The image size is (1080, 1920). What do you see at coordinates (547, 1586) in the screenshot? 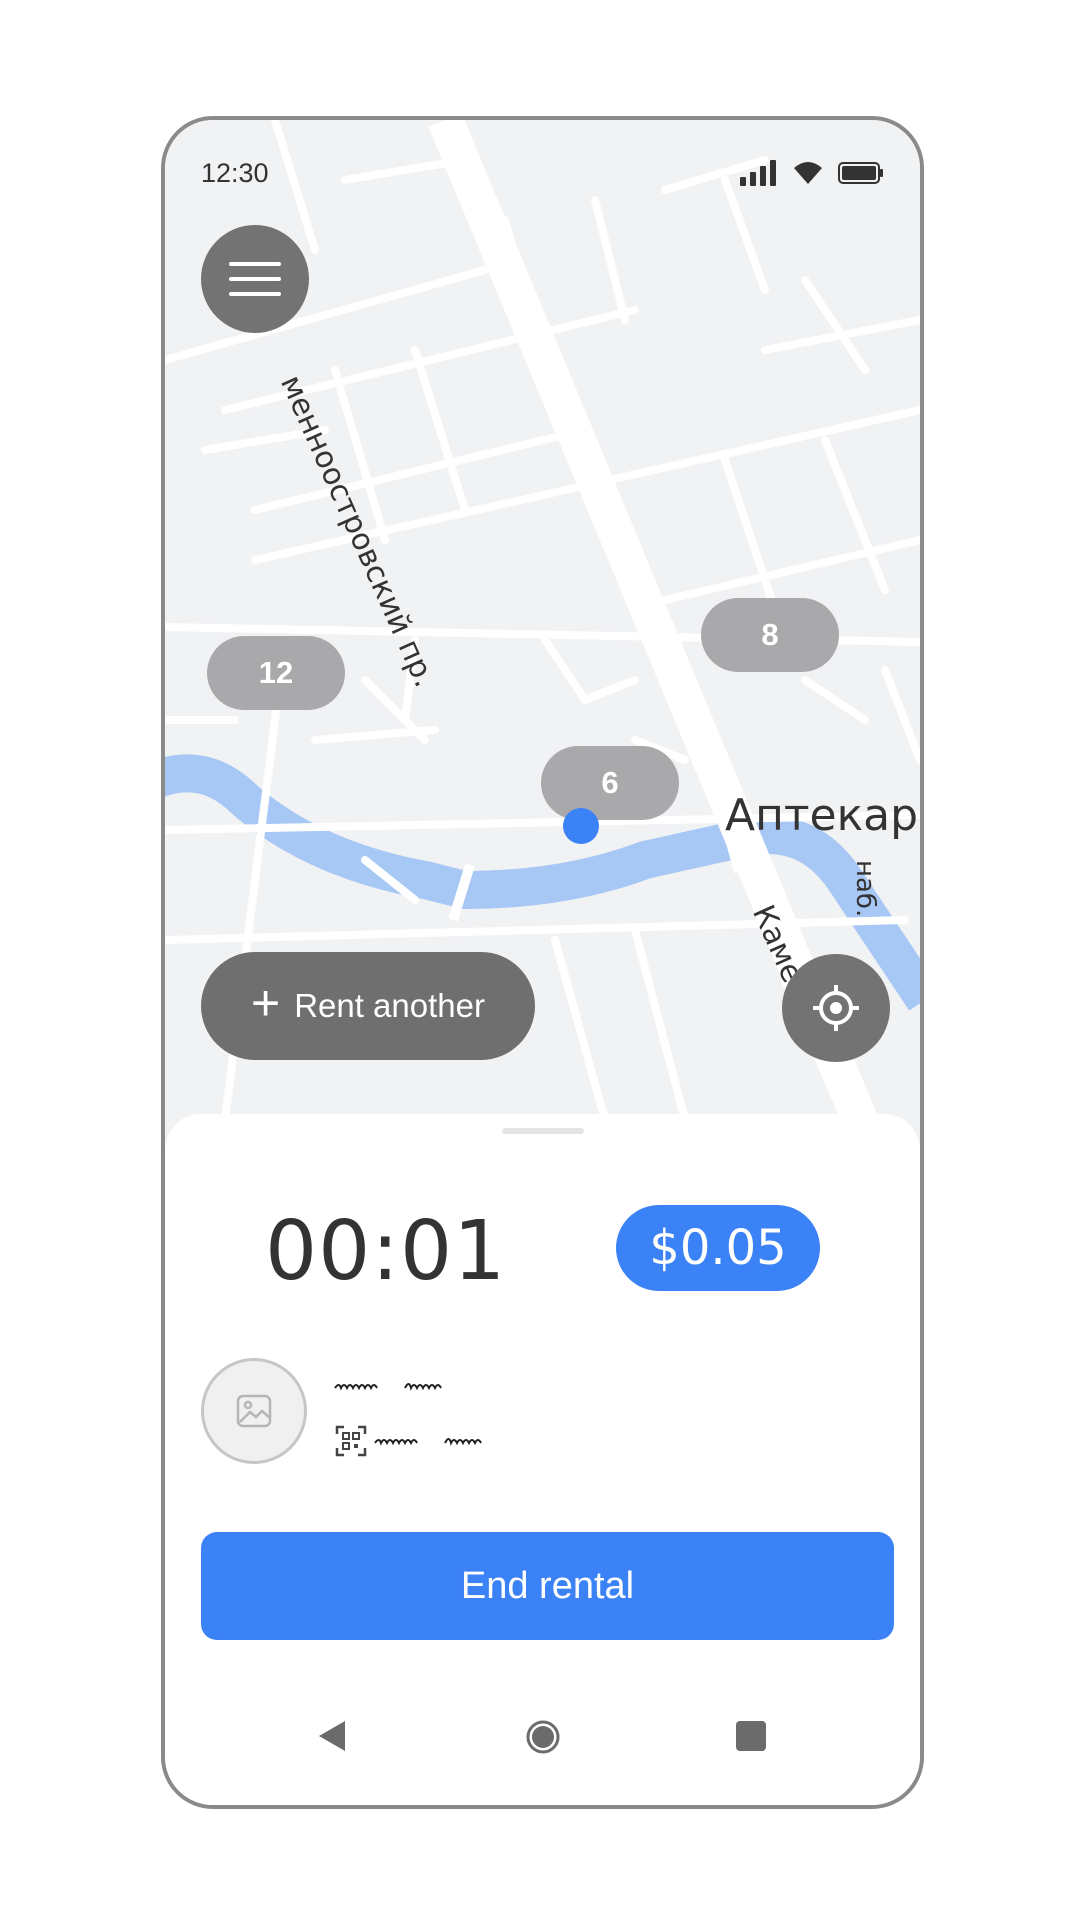
I see `end-rental-button: End rental` at bounding box center [547, 1586].